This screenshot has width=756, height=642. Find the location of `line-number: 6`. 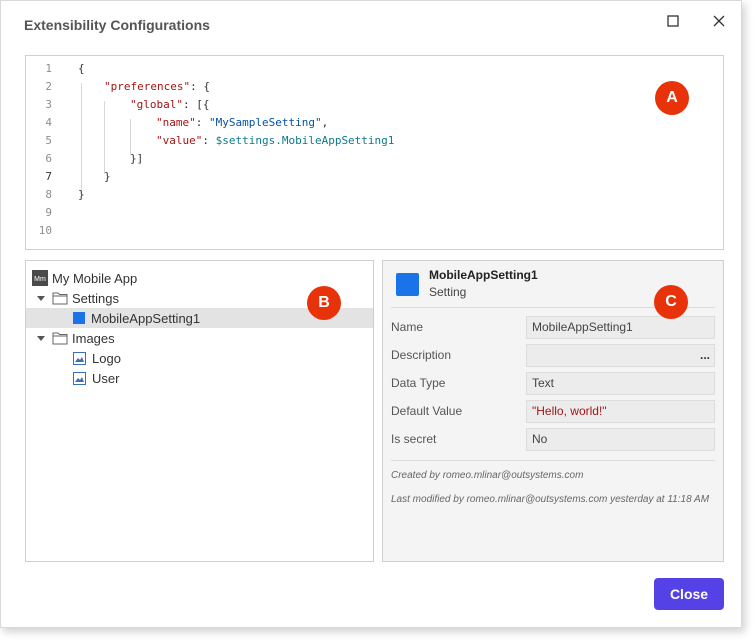

line-number: 6 is located at coordinates (48, 158).